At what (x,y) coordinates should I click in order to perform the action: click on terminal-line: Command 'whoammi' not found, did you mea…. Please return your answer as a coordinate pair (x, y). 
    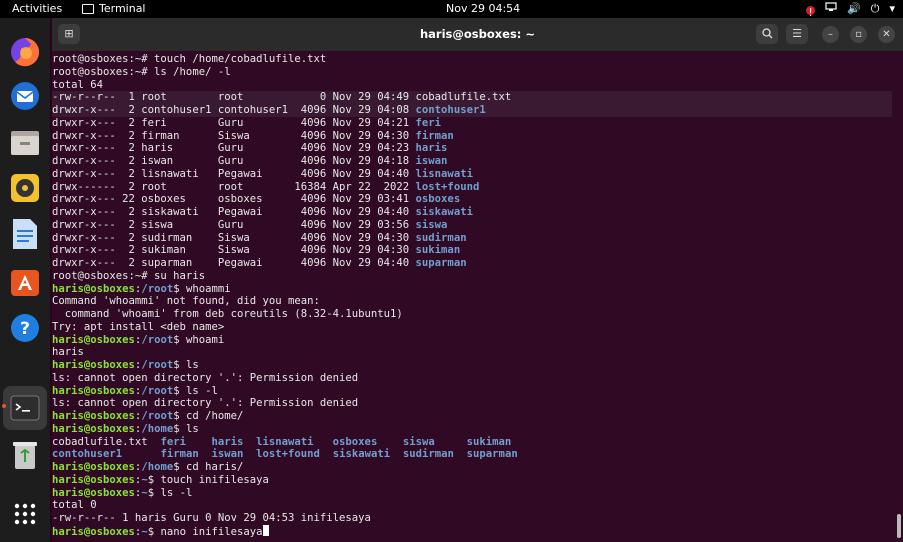
    Looking at the image, I should click on (186, 301).